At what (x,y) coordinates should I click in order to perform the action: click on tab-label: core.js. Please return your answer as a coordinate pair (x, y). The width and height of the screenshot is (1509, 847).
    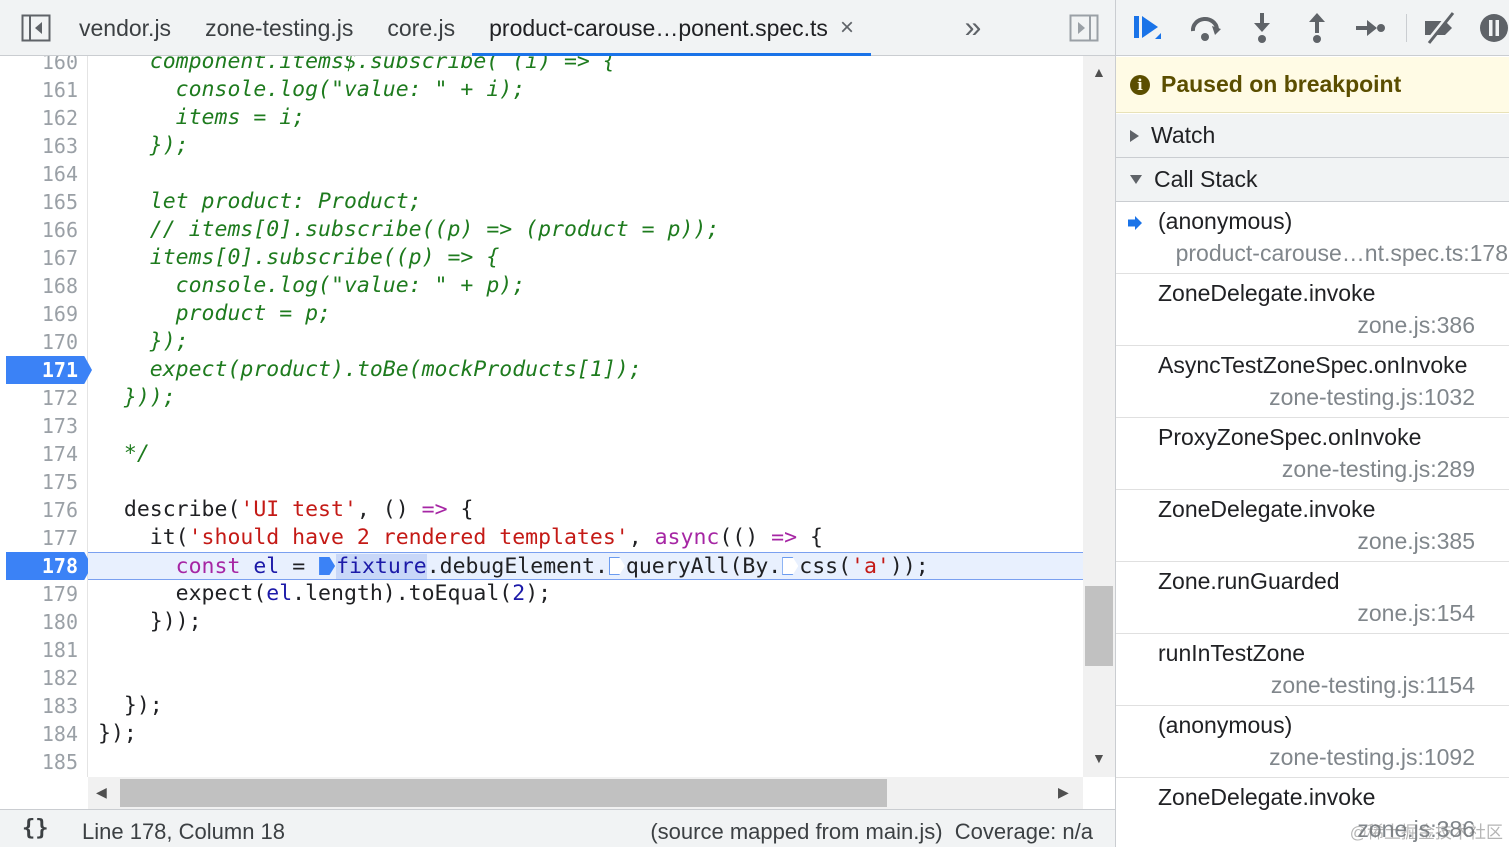
    Looking at the image, I should click on (421, 27).